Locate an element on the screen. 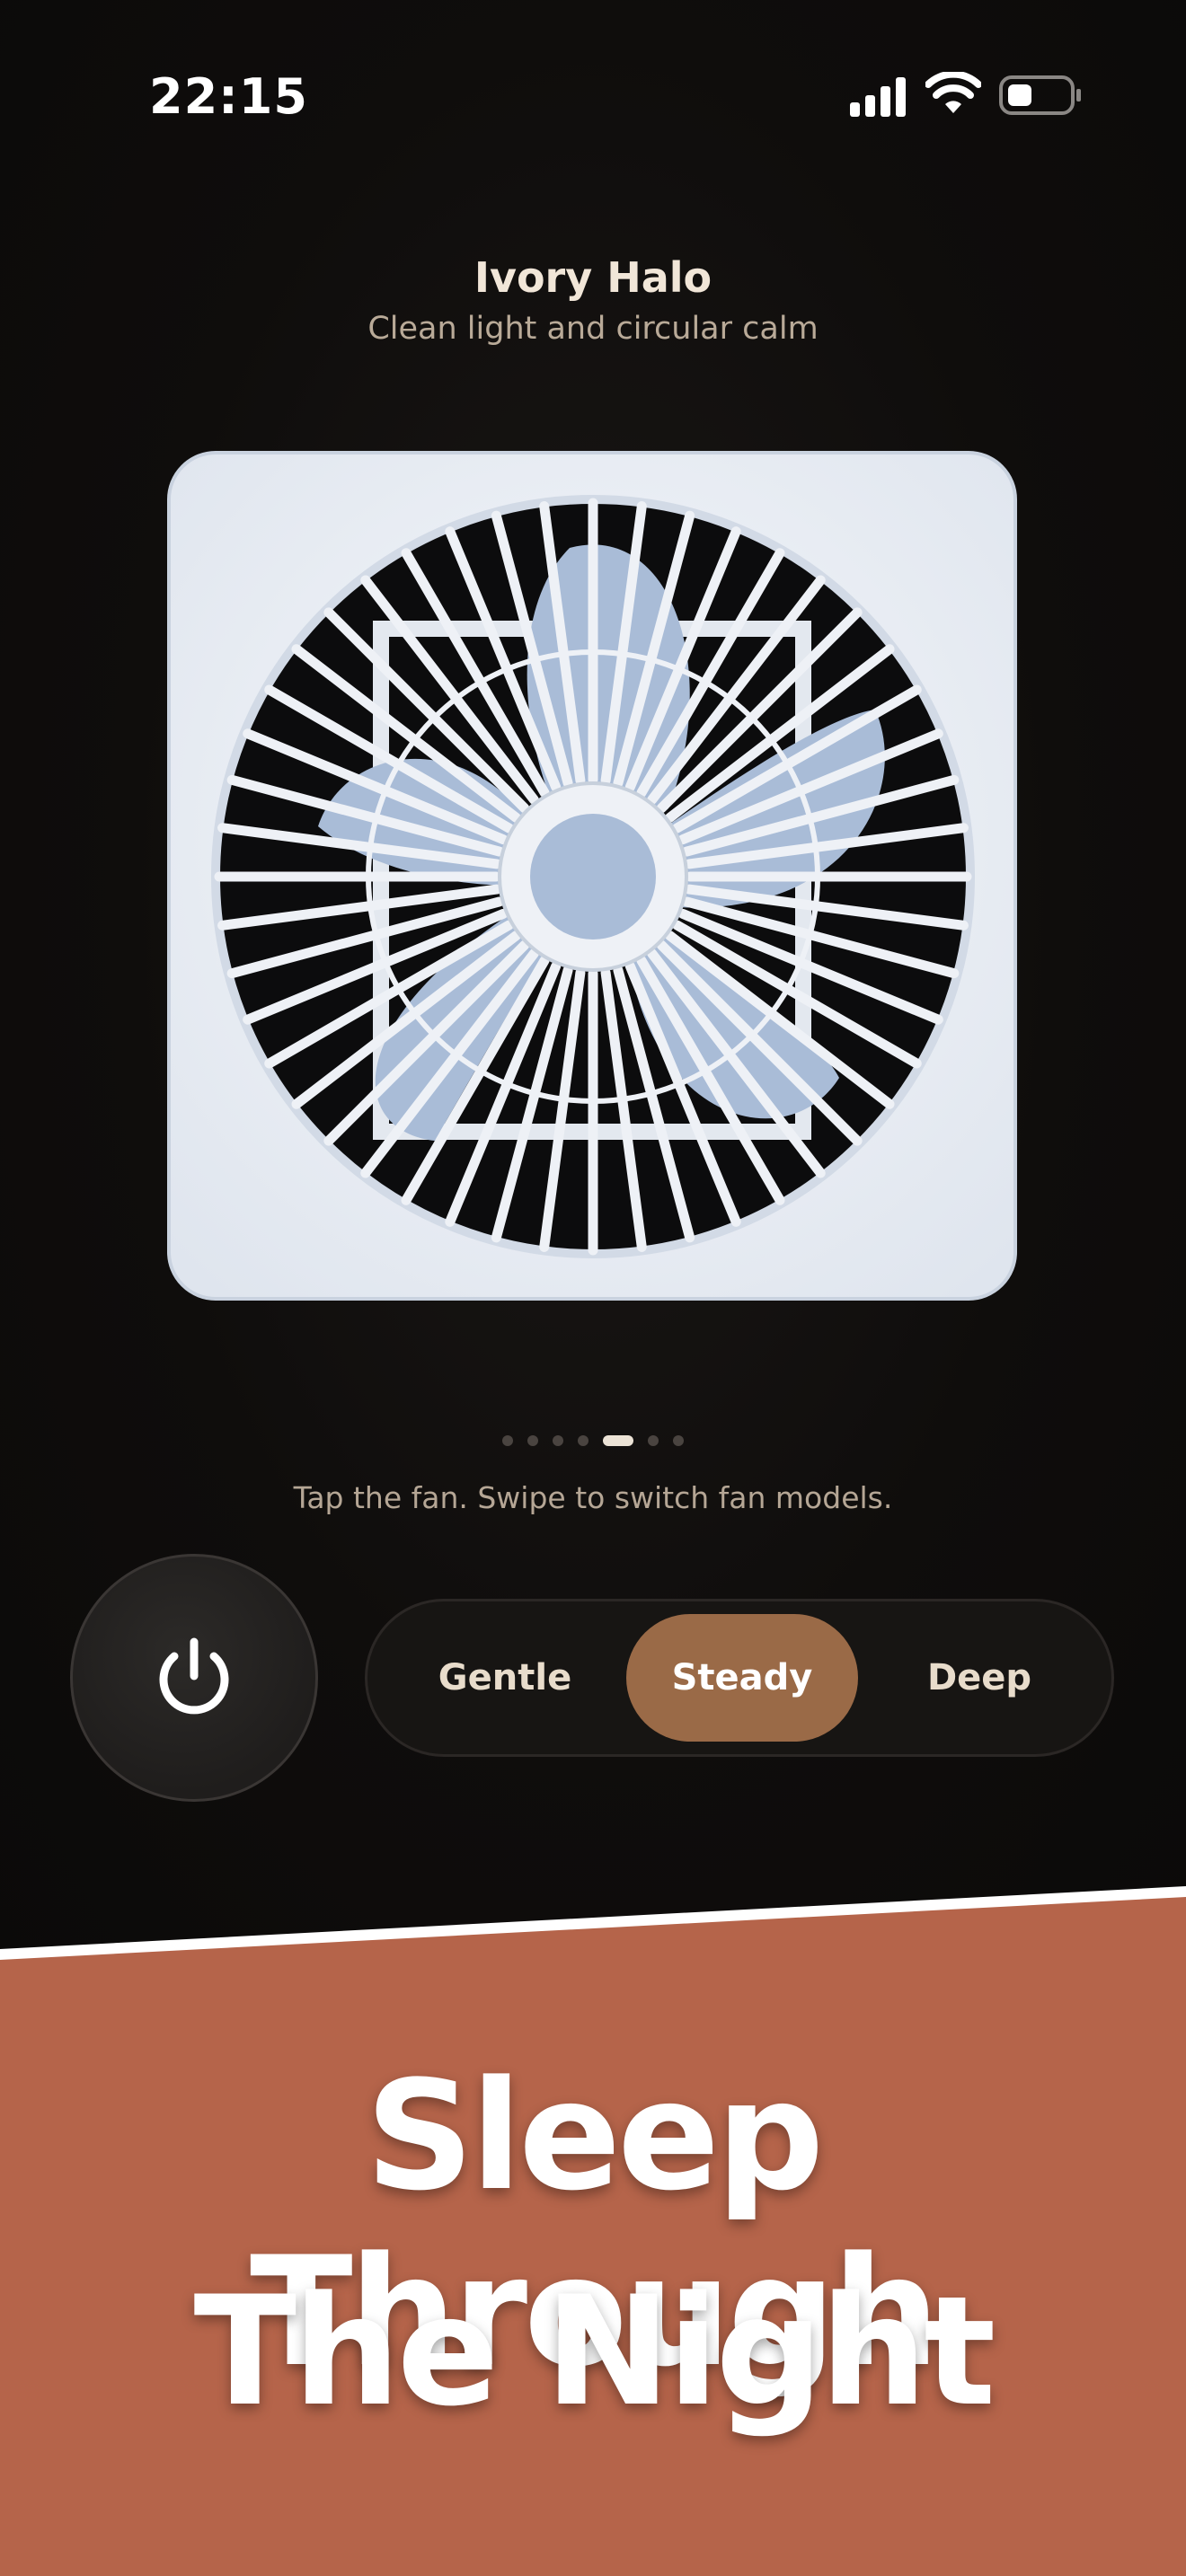 The height and width of the screenshot is (2576, 1186). wifi-icon is located at coordinates (953, 92).